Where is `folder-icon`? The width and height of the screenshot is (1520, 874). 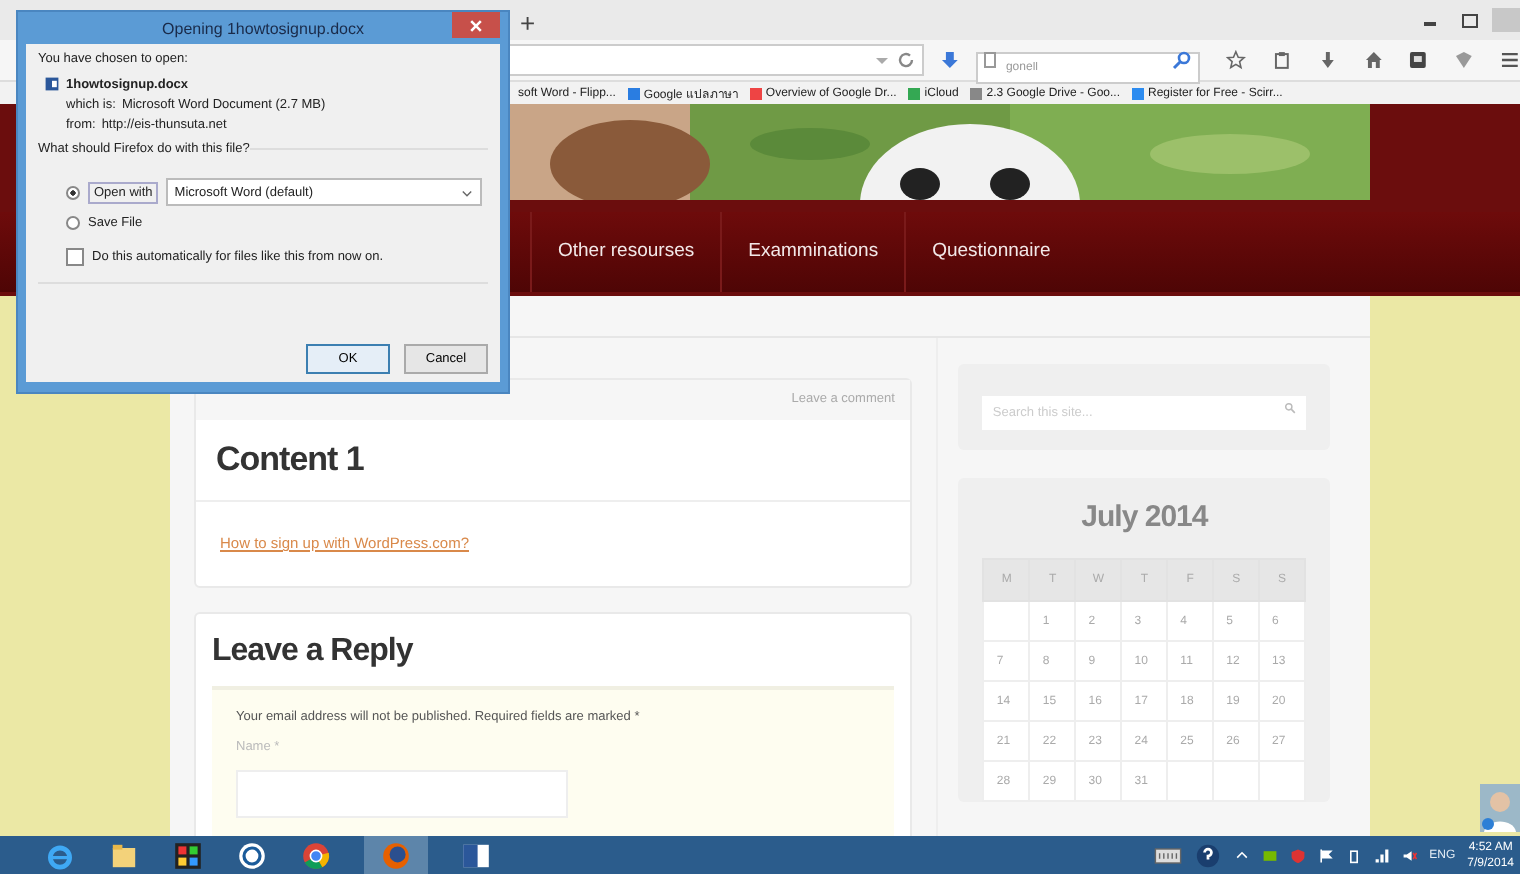 folder-icon is located at coordinates (124, 855).